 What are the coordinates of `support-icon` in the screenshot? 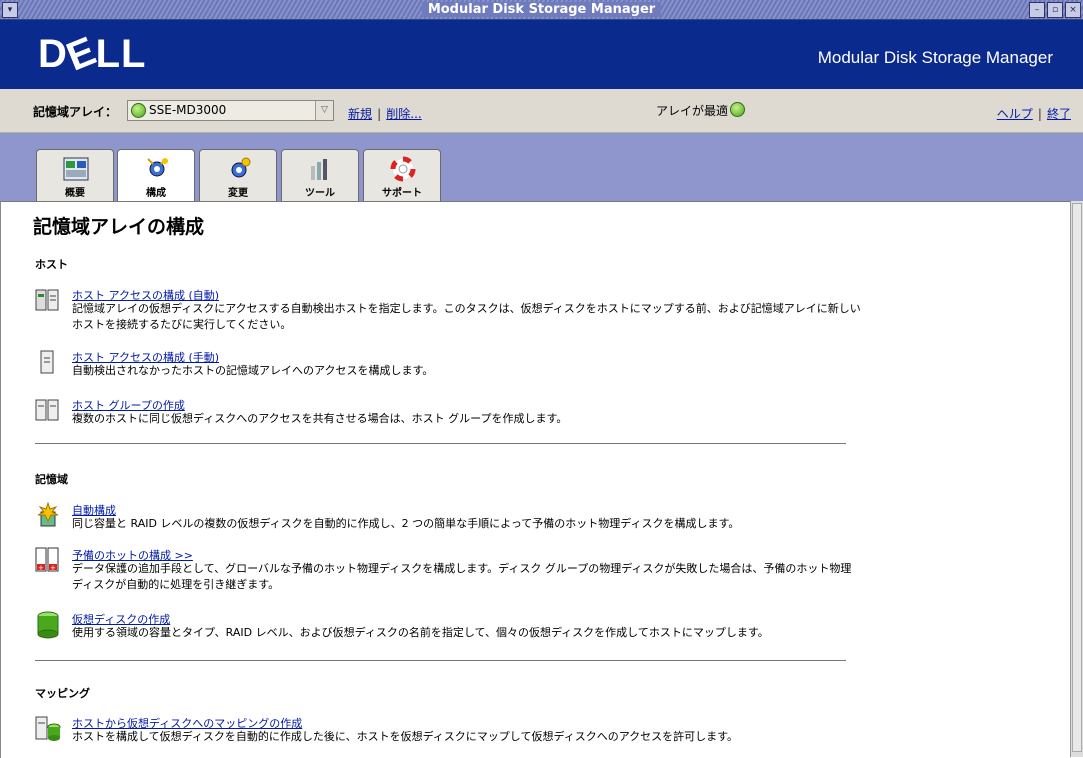 It's located at (403, 169).